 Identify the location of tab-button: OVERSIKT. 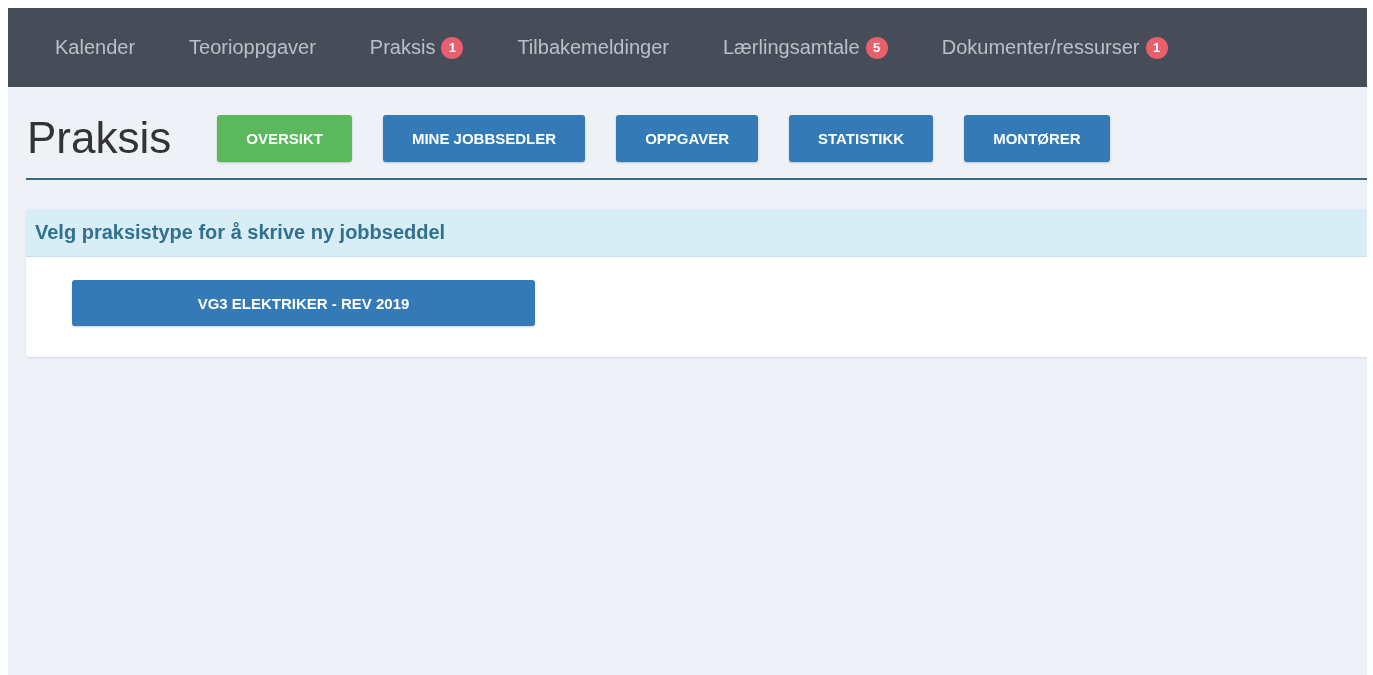
(284, 138).